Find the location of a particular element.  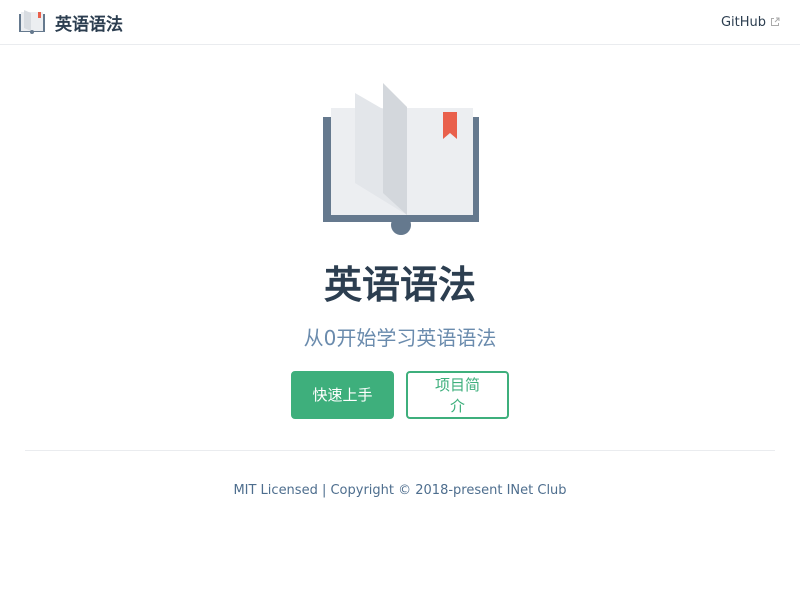

site-name: 英语语法 is located at coordinates (89, 24).